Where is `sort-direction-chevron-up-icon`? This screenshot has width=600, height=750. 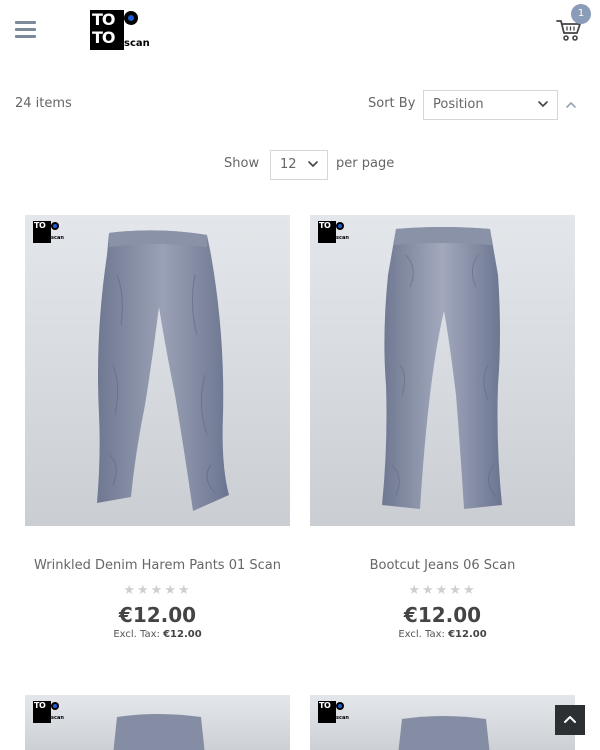
sort-direction-chevron-up-icon is located at coordinates (571, 105).